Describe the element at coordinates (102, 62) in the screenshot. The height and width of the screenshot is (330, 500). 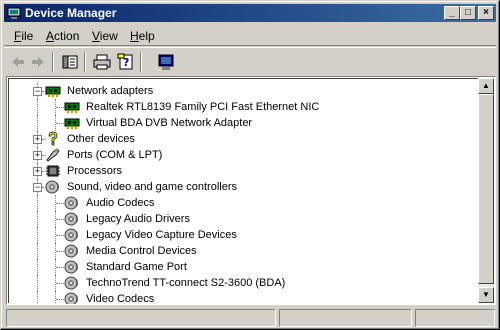
I see `print-icon` at that location.